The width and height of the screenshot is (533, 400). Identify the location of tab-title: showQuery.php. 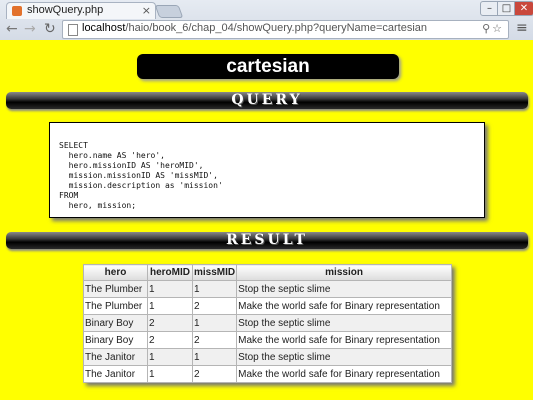
(65, 10).